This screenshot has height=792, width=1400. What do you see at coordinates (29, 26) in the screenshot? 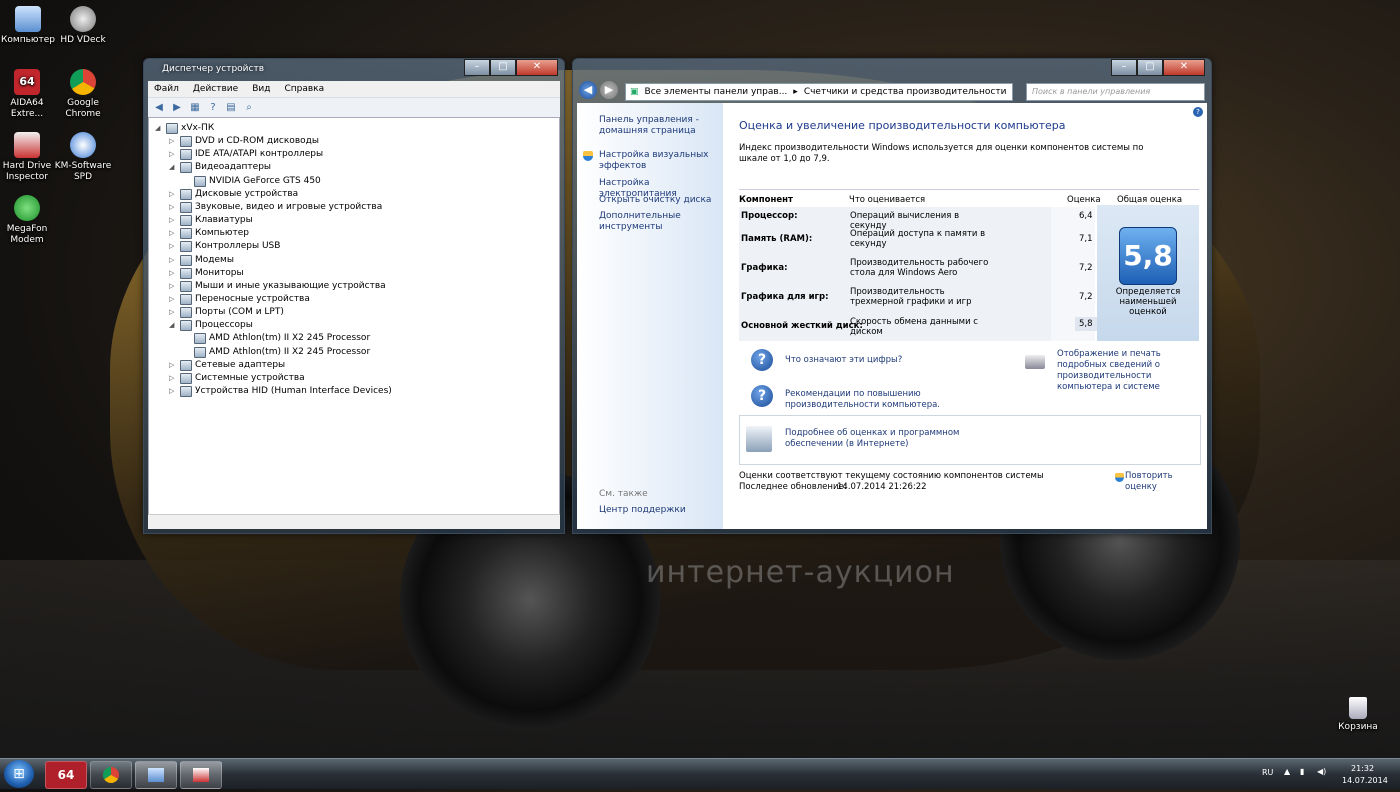
I see `desktop-icon-computer: Компьютер` at bounding box center [29, 26].